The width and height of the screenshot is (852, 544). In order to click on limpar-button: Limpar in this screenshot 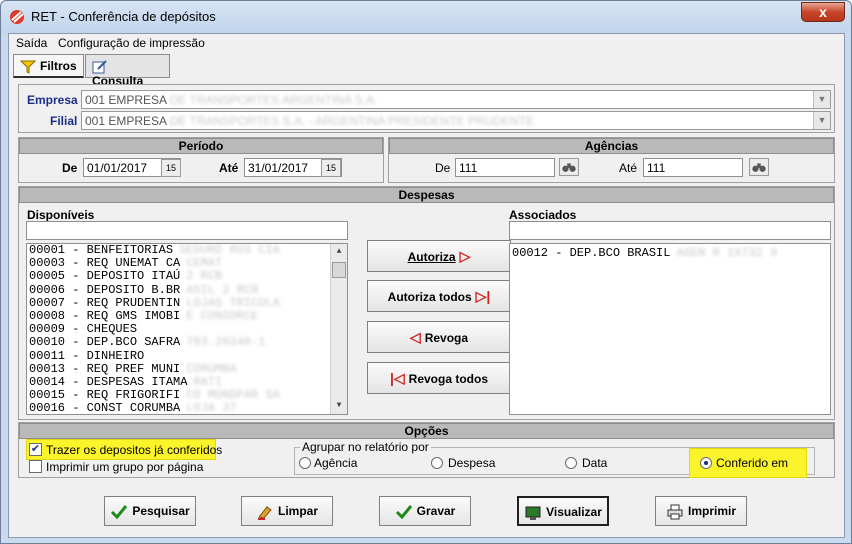, I will do `click(287, 511)`.